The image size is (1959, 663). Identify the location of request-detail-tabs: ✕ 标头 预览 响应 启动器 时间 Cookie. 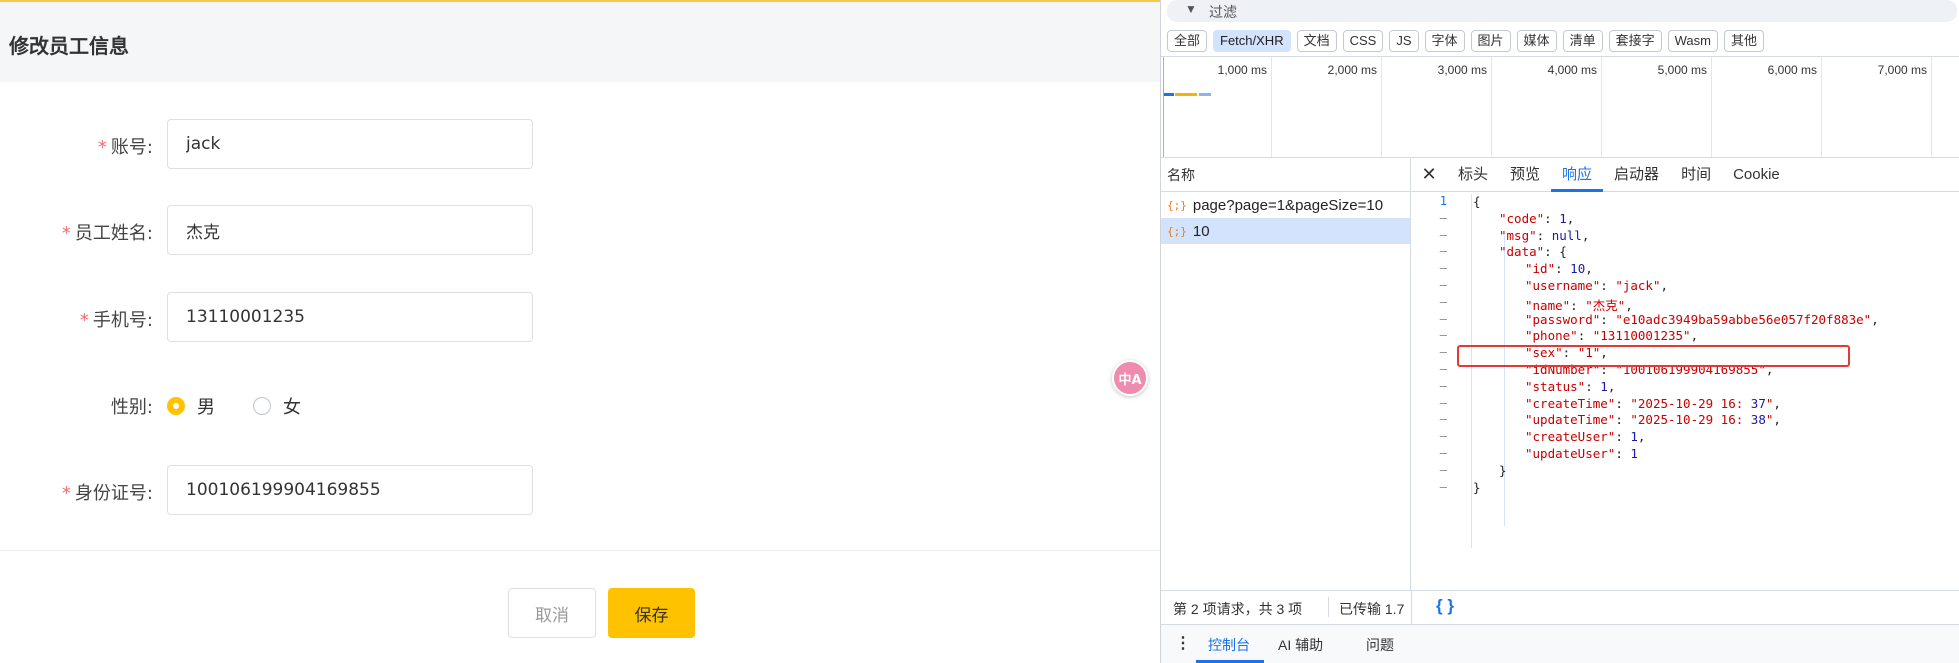
(1685, 175).